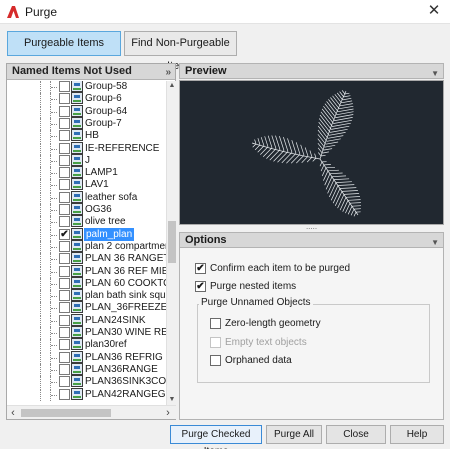  I want to click on tree-item: OG36, so click(86, 209).